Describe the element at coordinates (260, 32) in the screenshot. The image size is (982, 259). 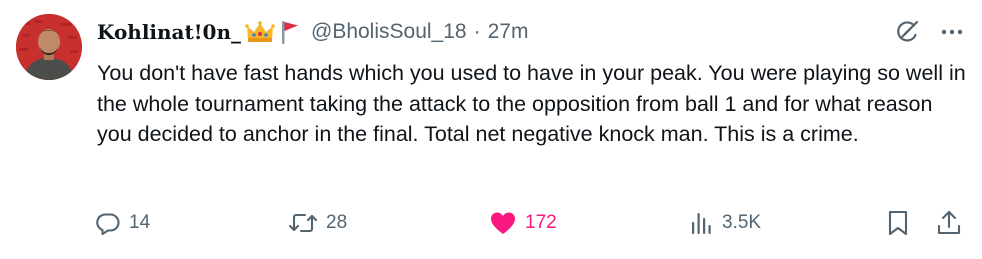
I see `crown-emoji` at that location.